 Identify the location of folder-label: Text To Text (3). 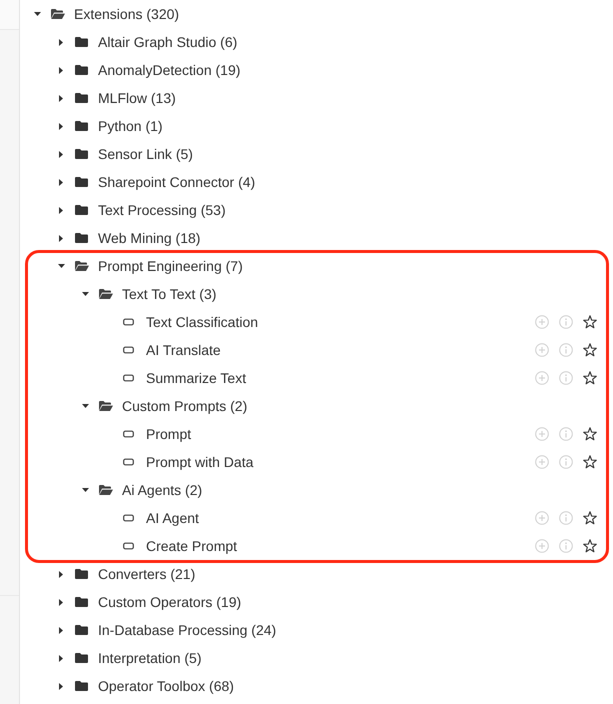
(169, 294).